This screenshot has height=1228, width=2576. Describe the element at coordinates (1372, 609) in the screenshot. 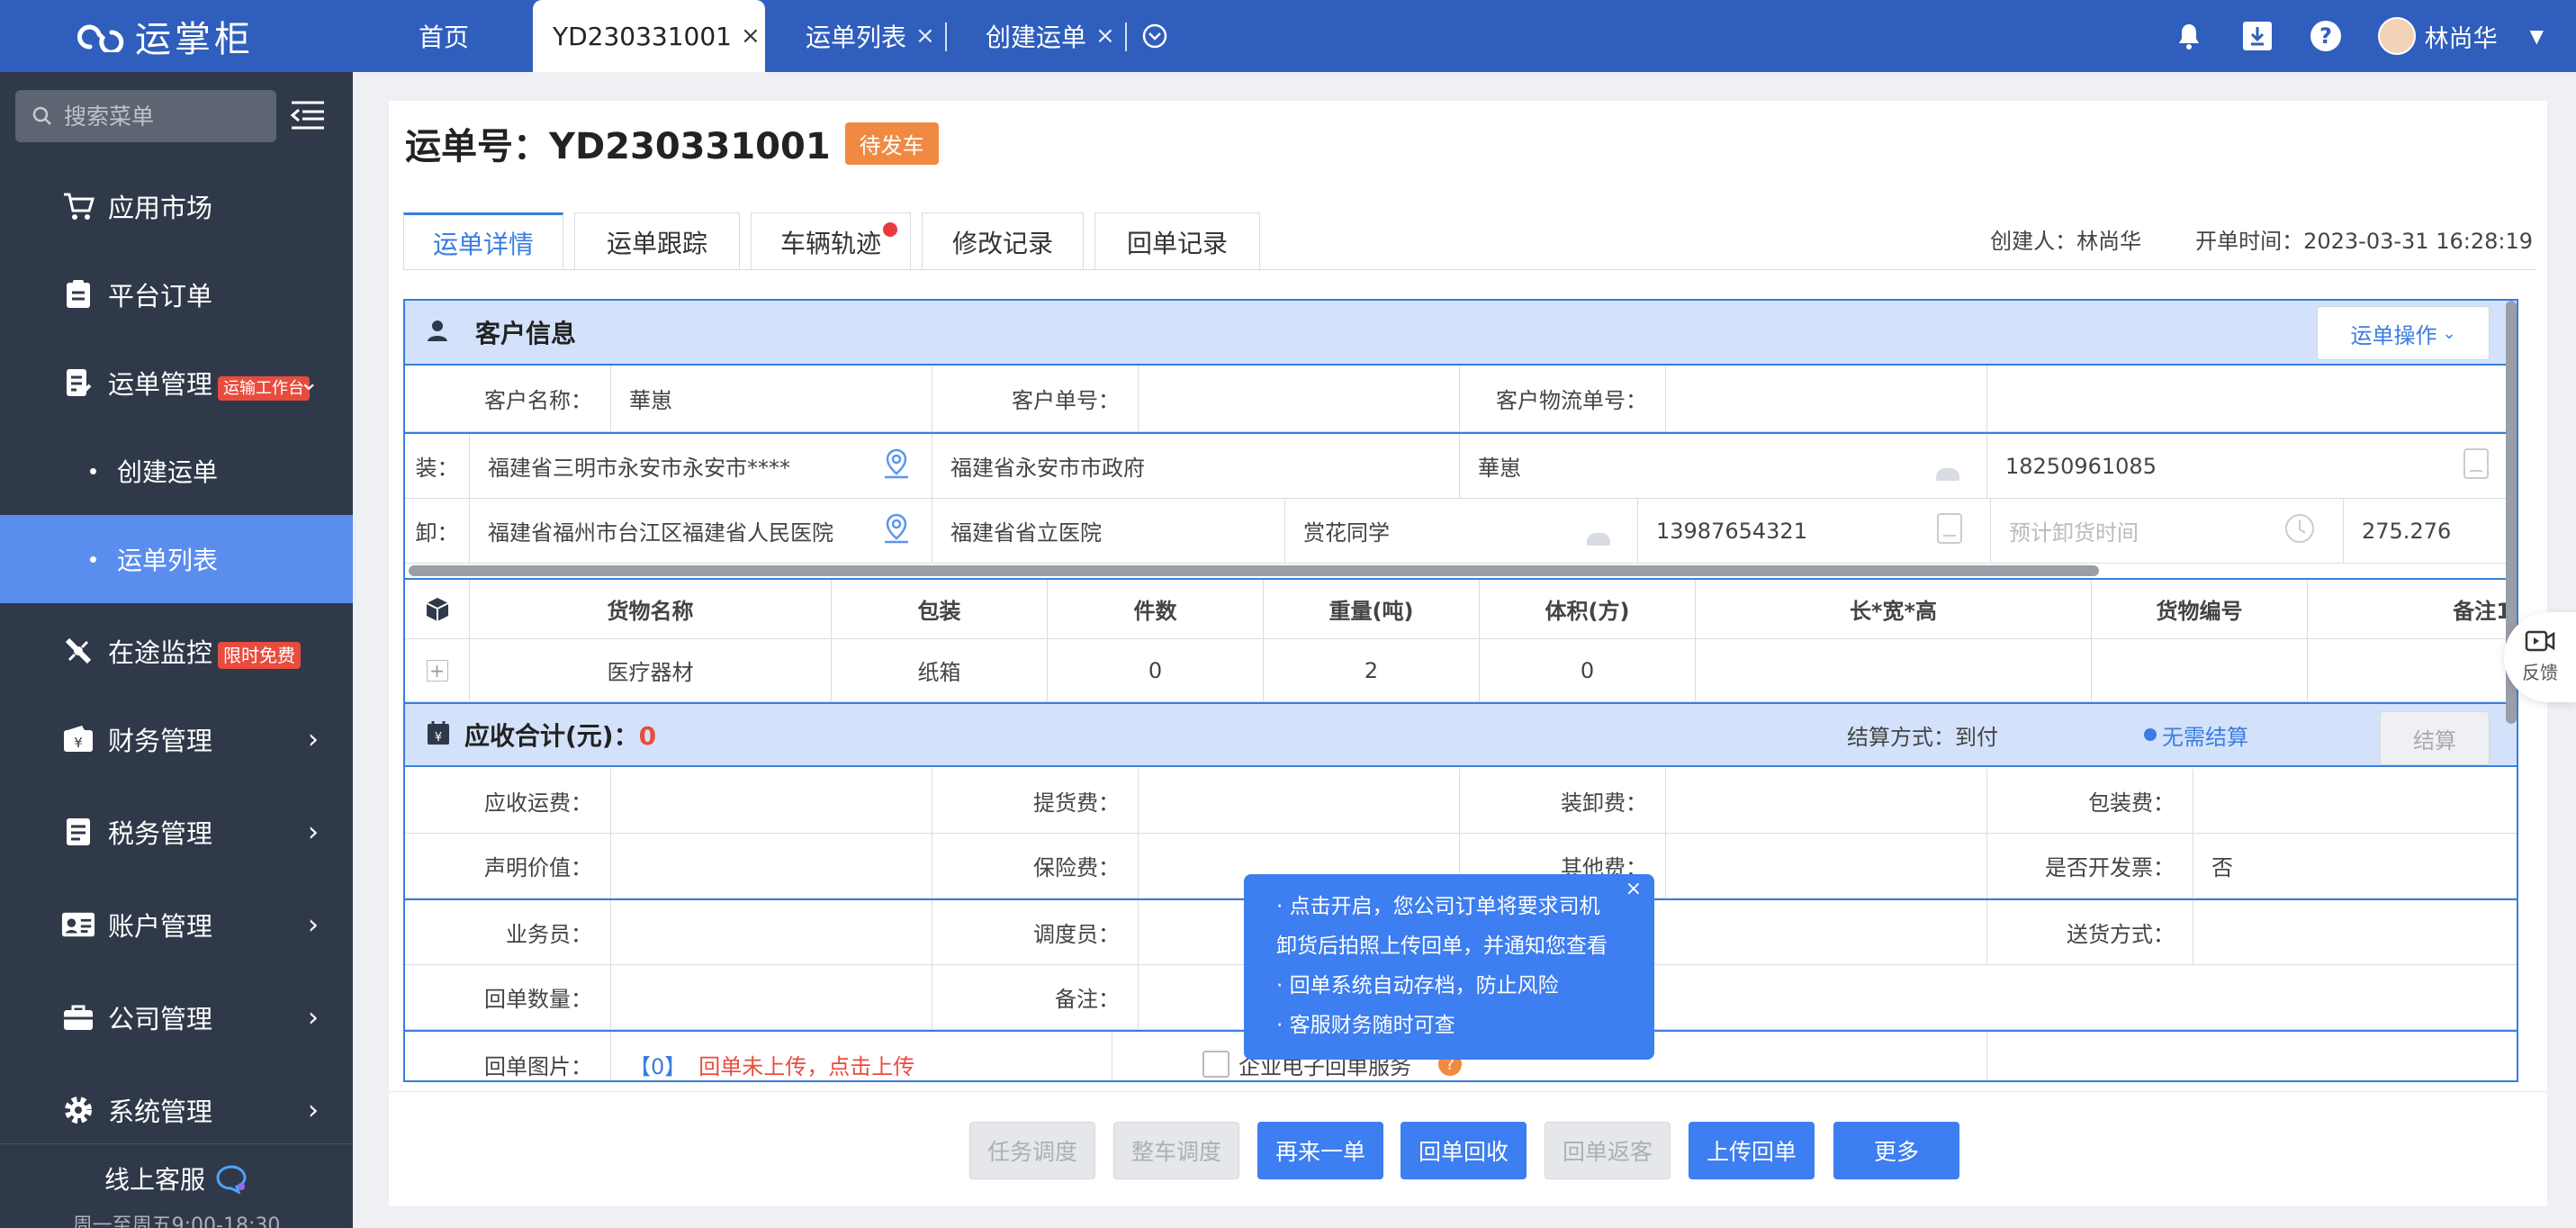

I see `goods-header-cell: 重量(吨)` at that location.